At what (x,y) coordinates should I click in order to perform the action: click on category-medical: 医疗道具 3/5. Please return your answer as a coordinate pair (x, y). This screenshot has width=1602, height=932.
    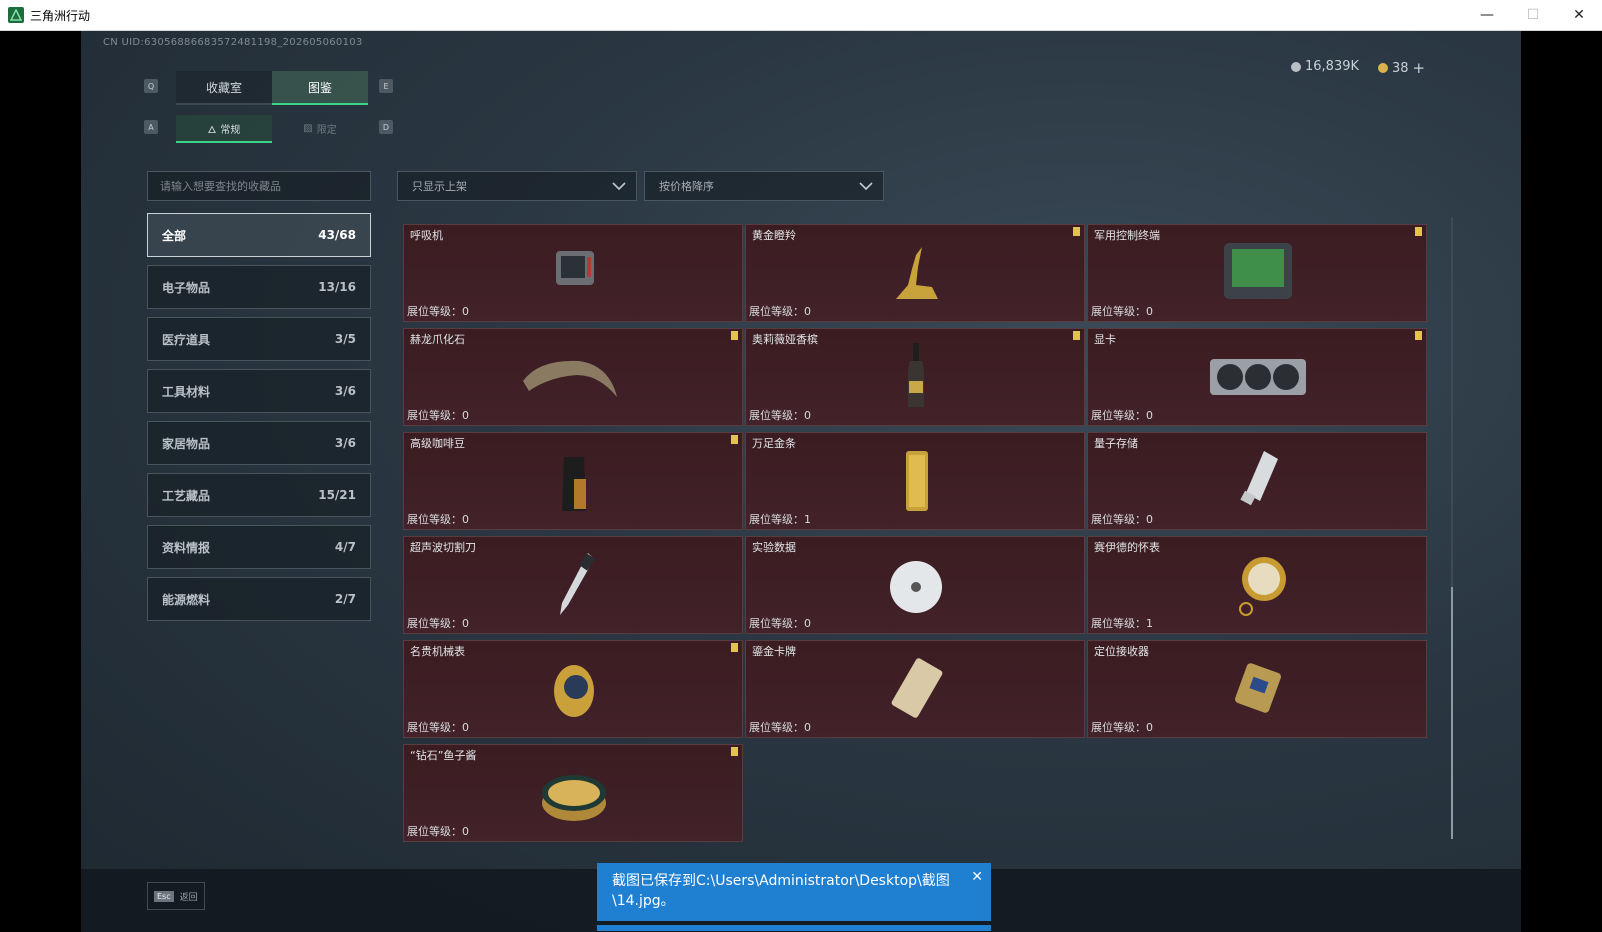
    Looking at the image, I should click on (259, 339).